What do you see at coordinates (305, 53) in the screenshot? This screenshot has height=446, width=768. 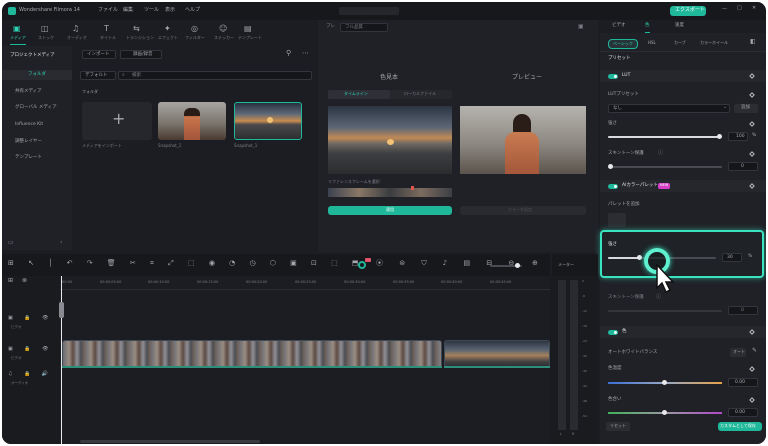 I see `more-icon: ⋯` at bounding box center [305, 53].